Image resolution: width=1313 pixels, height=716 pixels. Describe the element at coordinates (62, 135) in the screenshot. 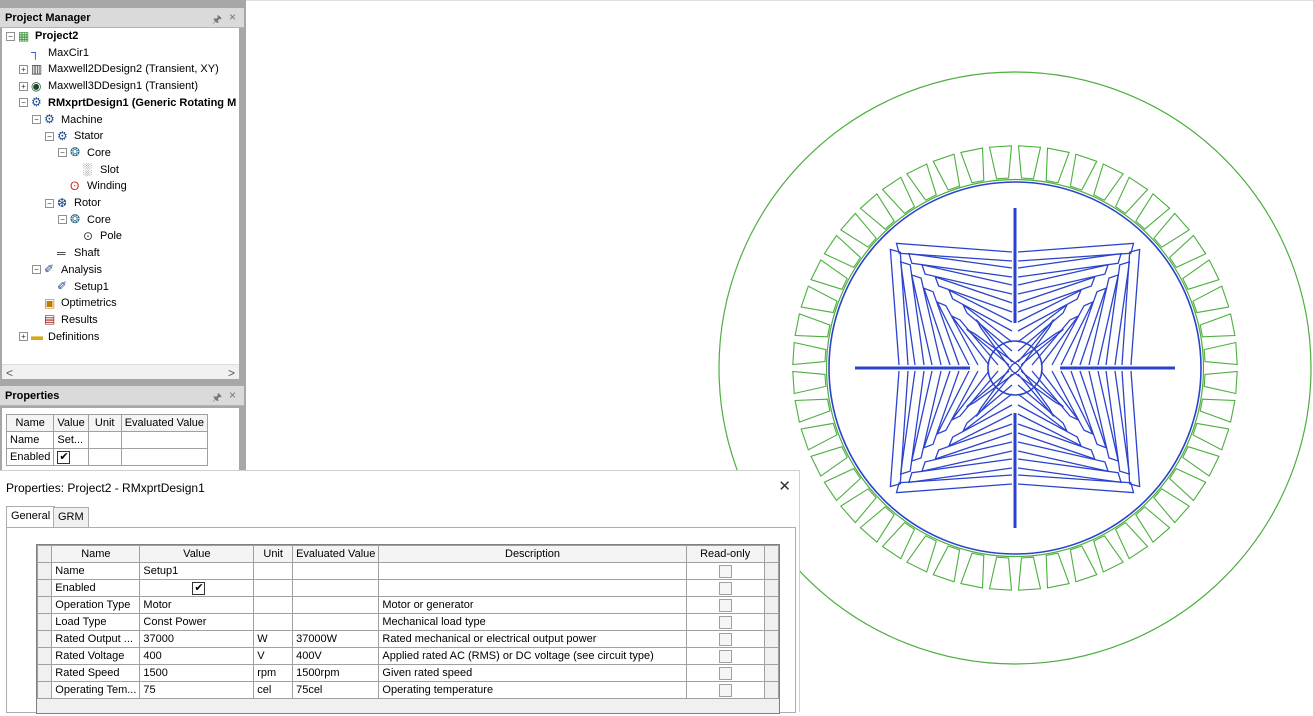

I see `stator-icon: ⚙` at that location.